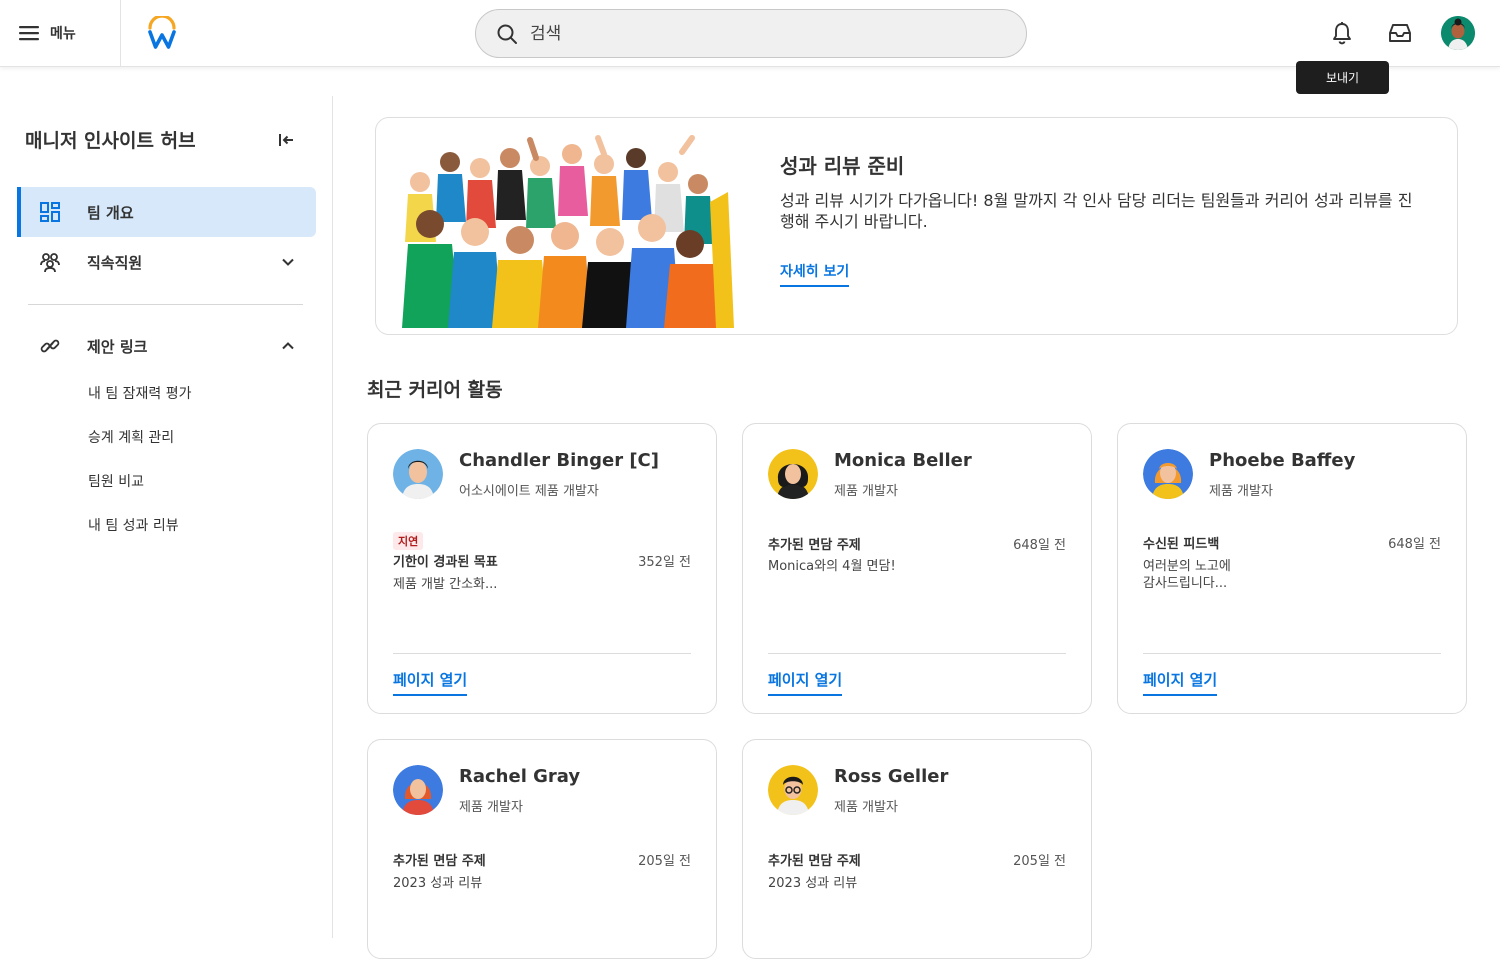 The image size is (1500, 959). Describe the element at coordinates (29, 33) in the screenshot. I see `hamburger-icon` at that location.